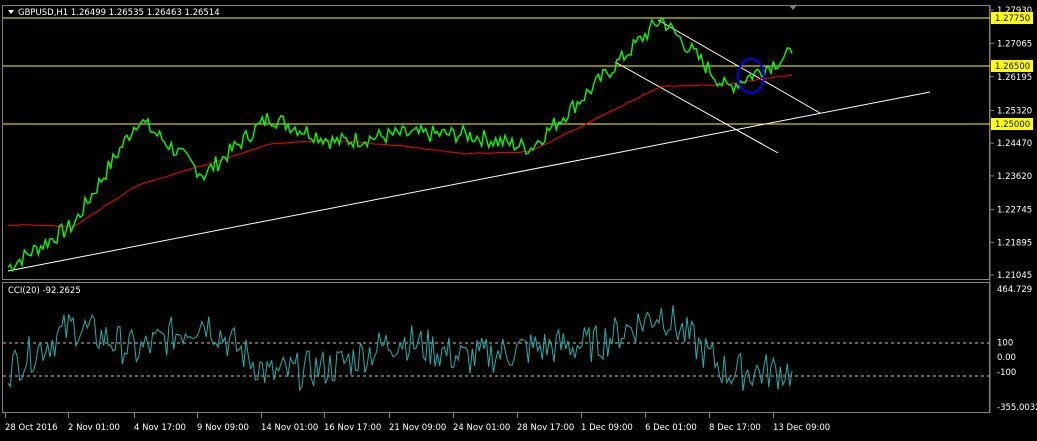 The width and height of the screenshot is (1037, 441). What do you see at coordinates (44, 291) in the screenshot?
I see `cci-header: CCI(20) -92.2625` at bounding box center [44, 291].